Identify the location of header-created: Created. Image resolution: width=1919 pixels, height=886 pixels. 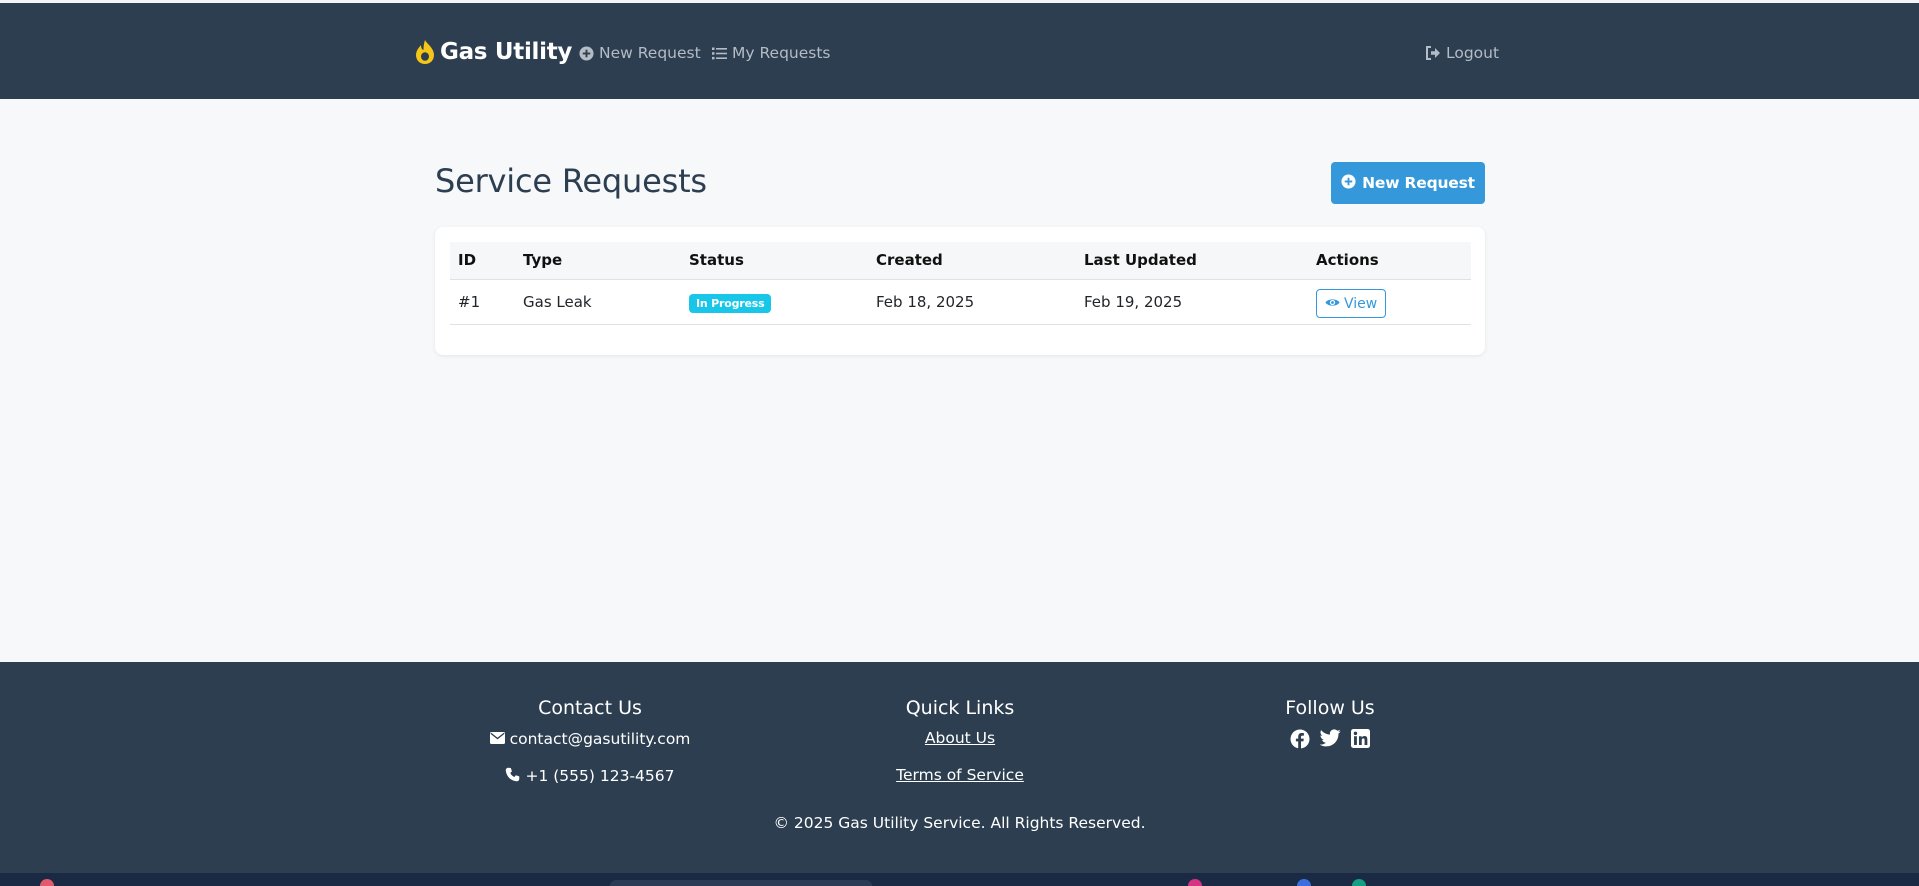
(972, 261).